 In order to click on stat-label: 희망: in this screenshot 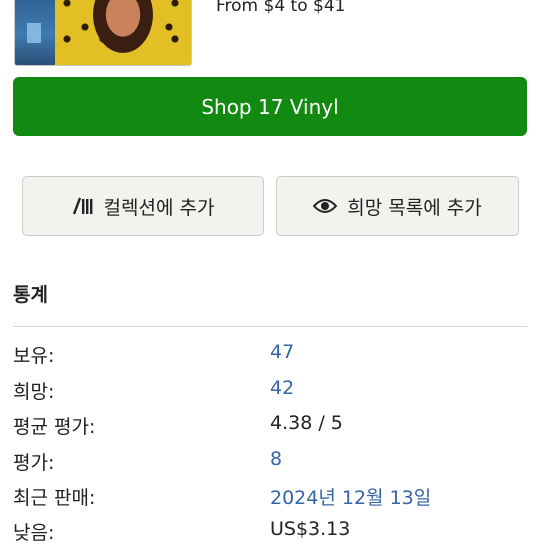, I will do `click(34, 392)`.